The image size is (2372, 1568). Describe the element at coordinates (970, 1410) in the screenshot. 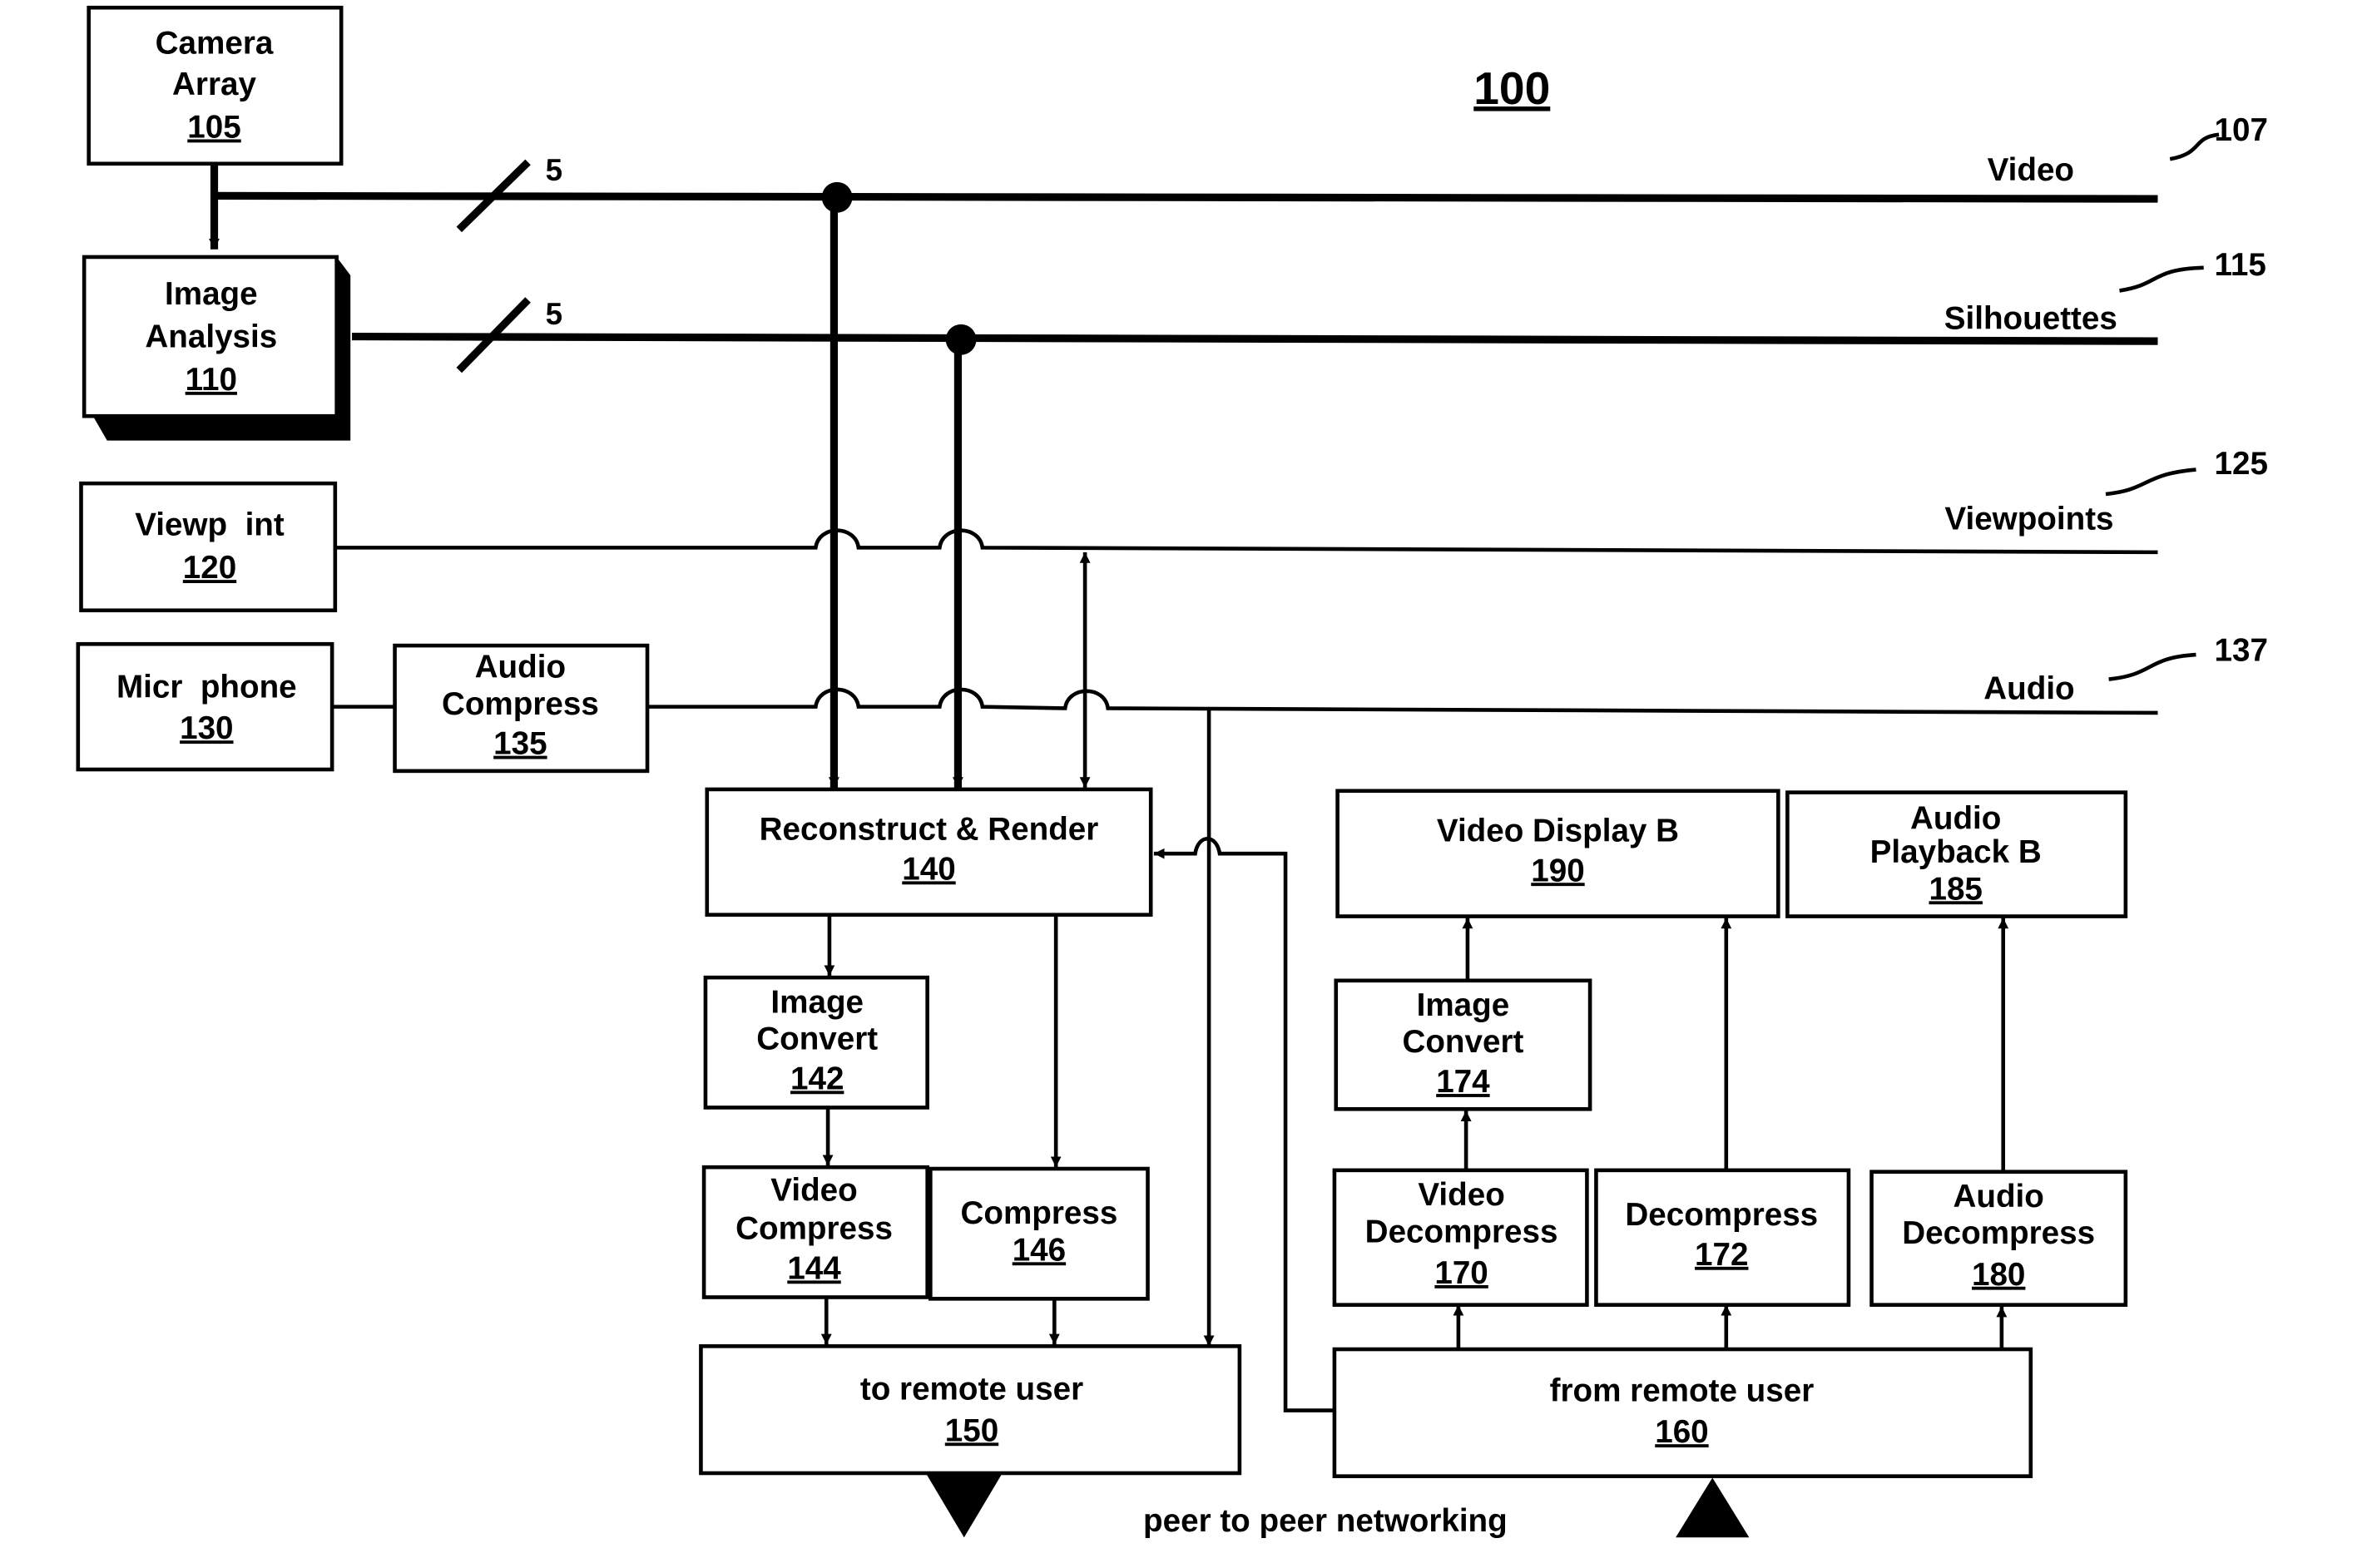

I see `block-to-remote-user: to remote user 150` at that location.